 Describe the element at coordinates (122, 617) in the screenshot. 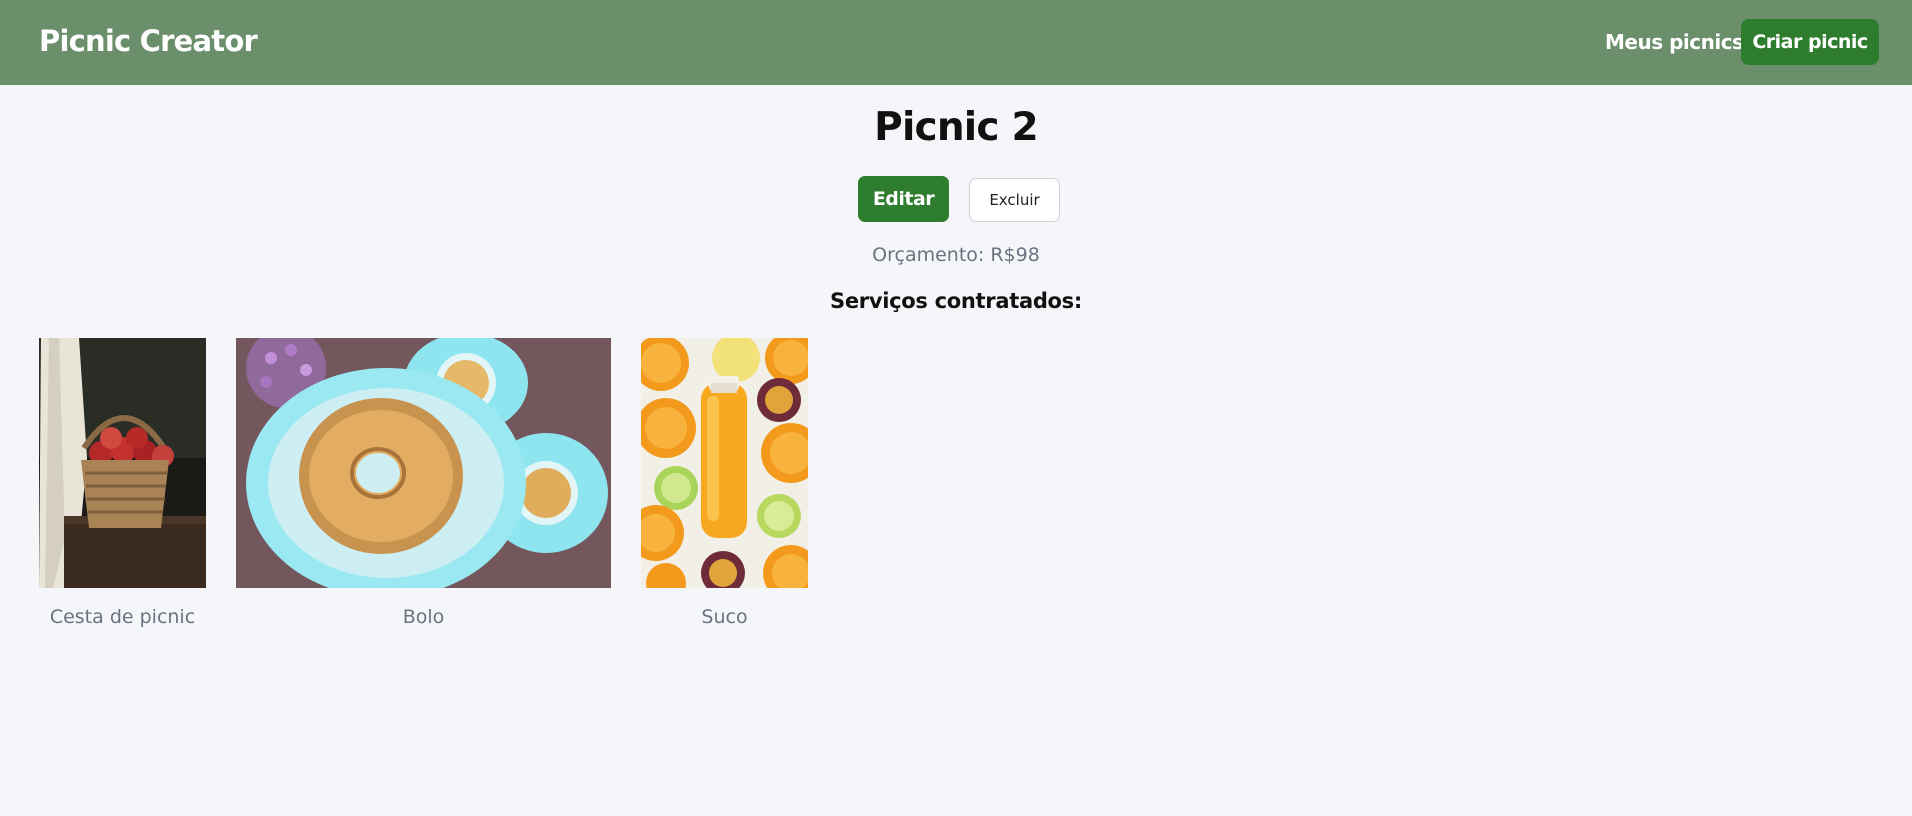

I see `service-name: Cesta de picnic` at that location.